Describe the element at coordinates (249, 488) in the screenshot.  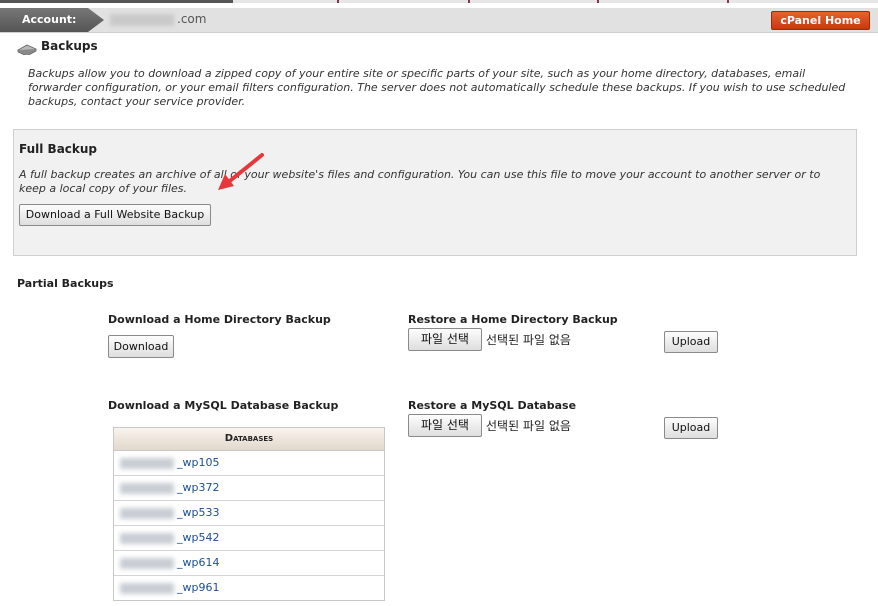
I see `database-row: _wp372` at that location.